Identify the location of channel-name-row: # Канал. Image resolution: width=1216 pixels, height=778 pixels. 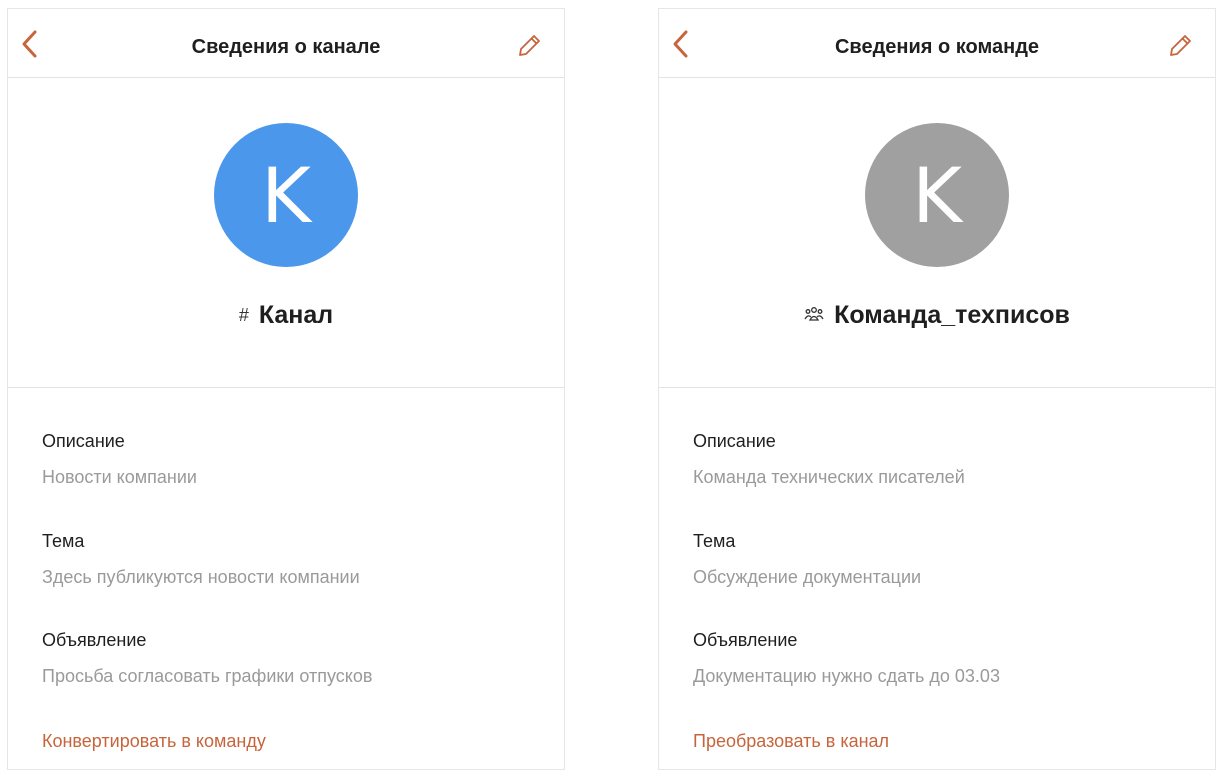
(286, 315).